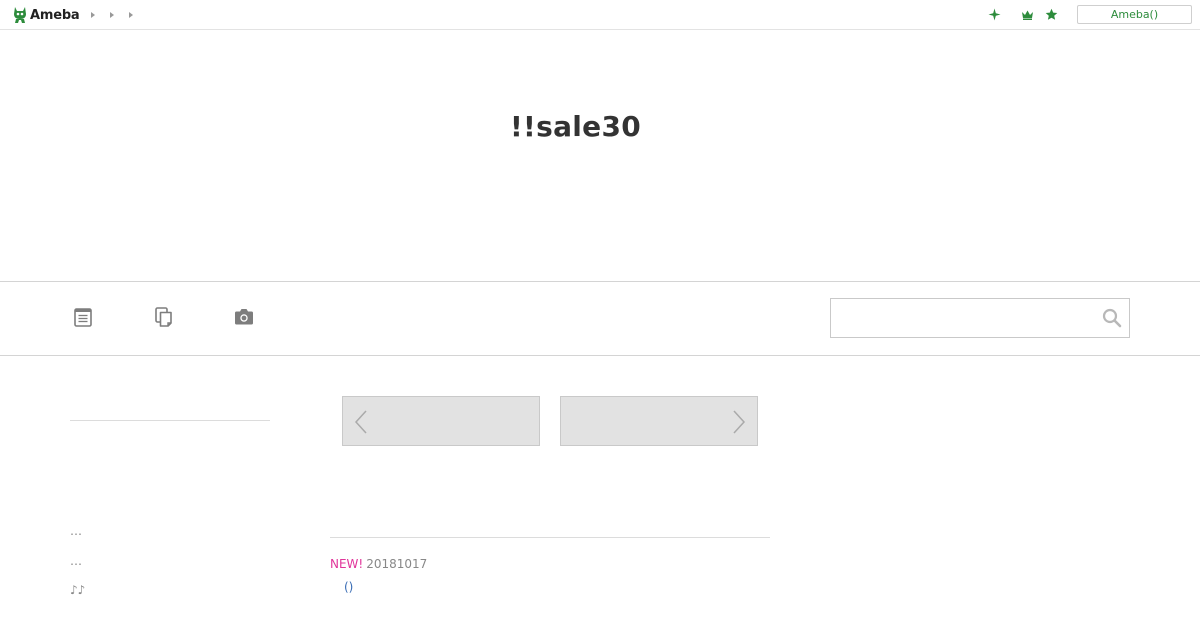 This screenshot has width=1200, height=630. Describe the element at coordinates (600, 318) in the screenshot. I see `blog-nav` at that location.